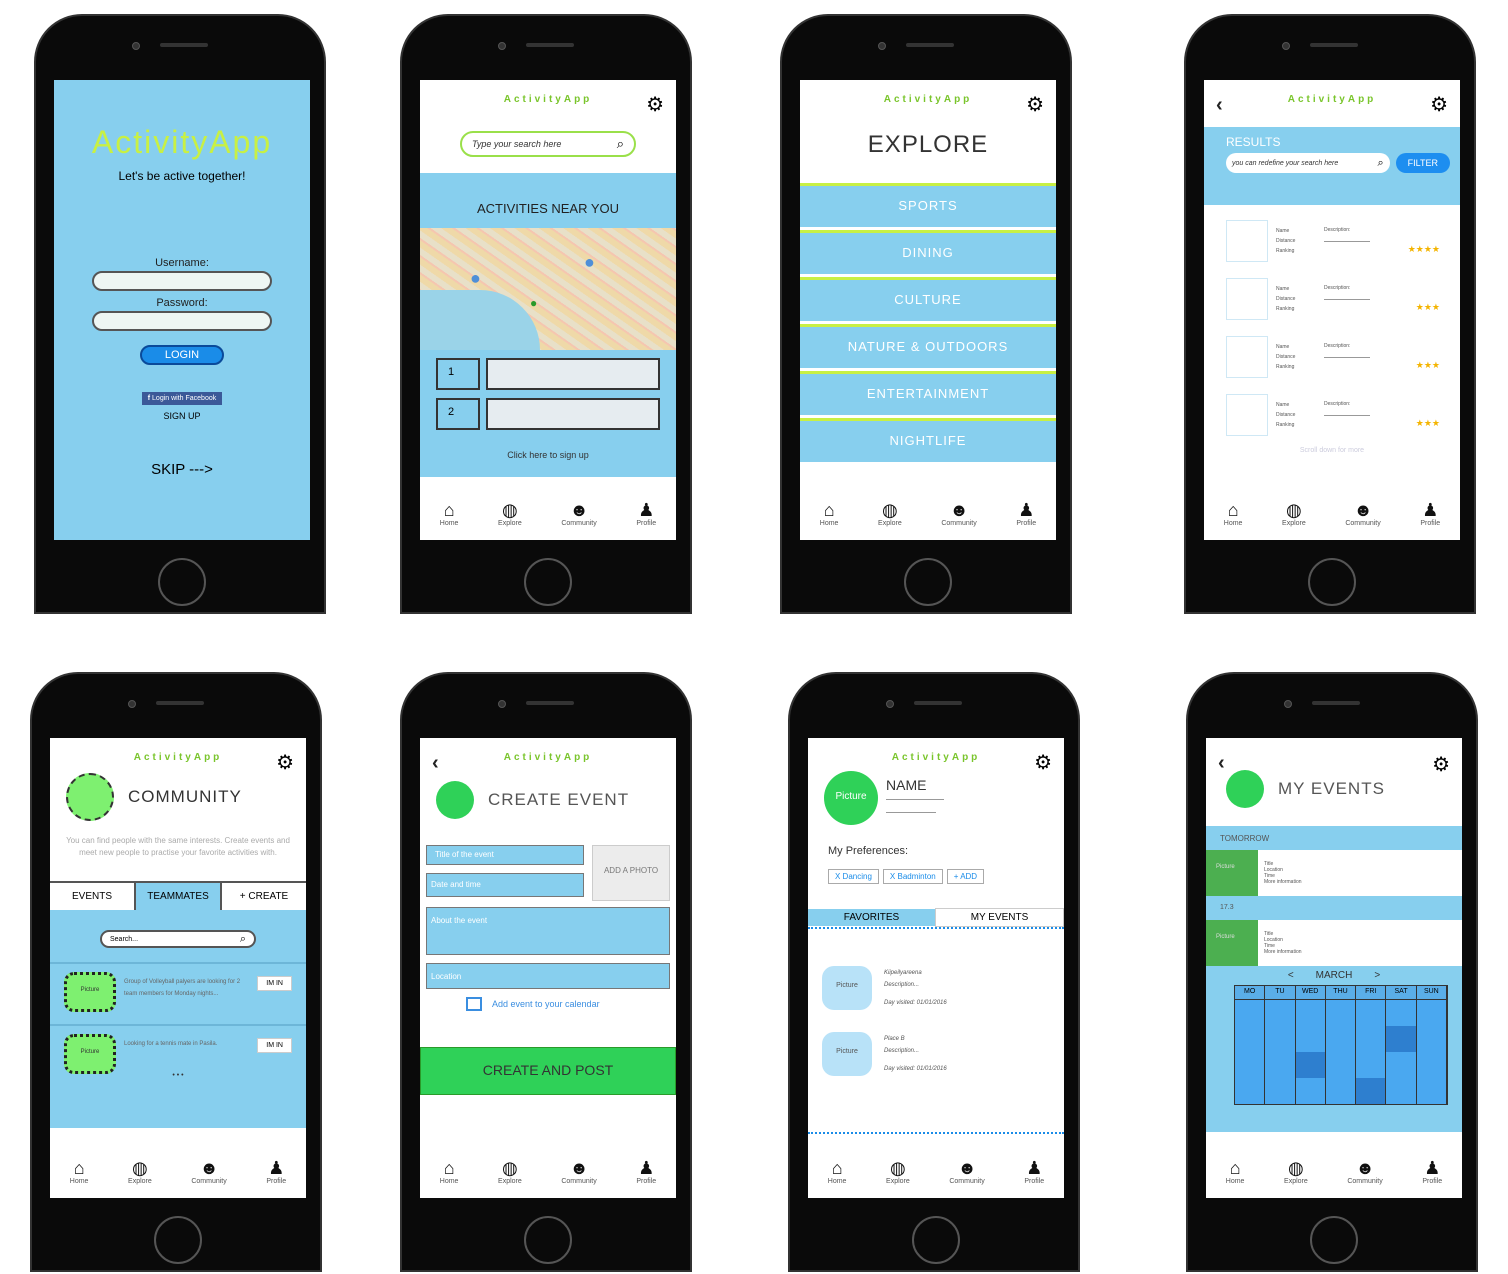 This screenshot has width=1508, height=1274. What do you see at coordinates (928, 440) in the screenshot?
I see `category-item: NIGHTLIFE` at bounding box center [928, 440].